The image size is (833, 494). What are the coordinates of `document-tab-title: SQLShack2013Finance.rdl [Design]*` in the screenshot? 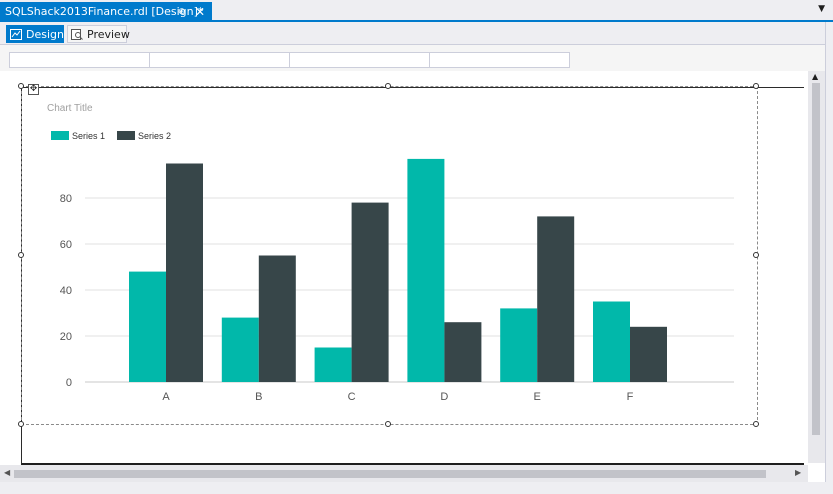 It's located at (104, 11).